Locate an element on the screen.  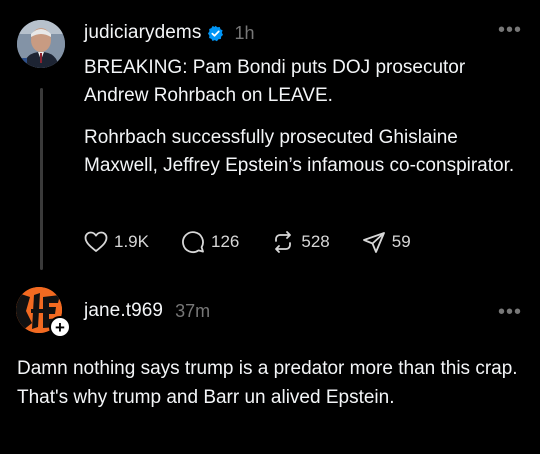
share-count: 59 is located at coordinates (401, 241).